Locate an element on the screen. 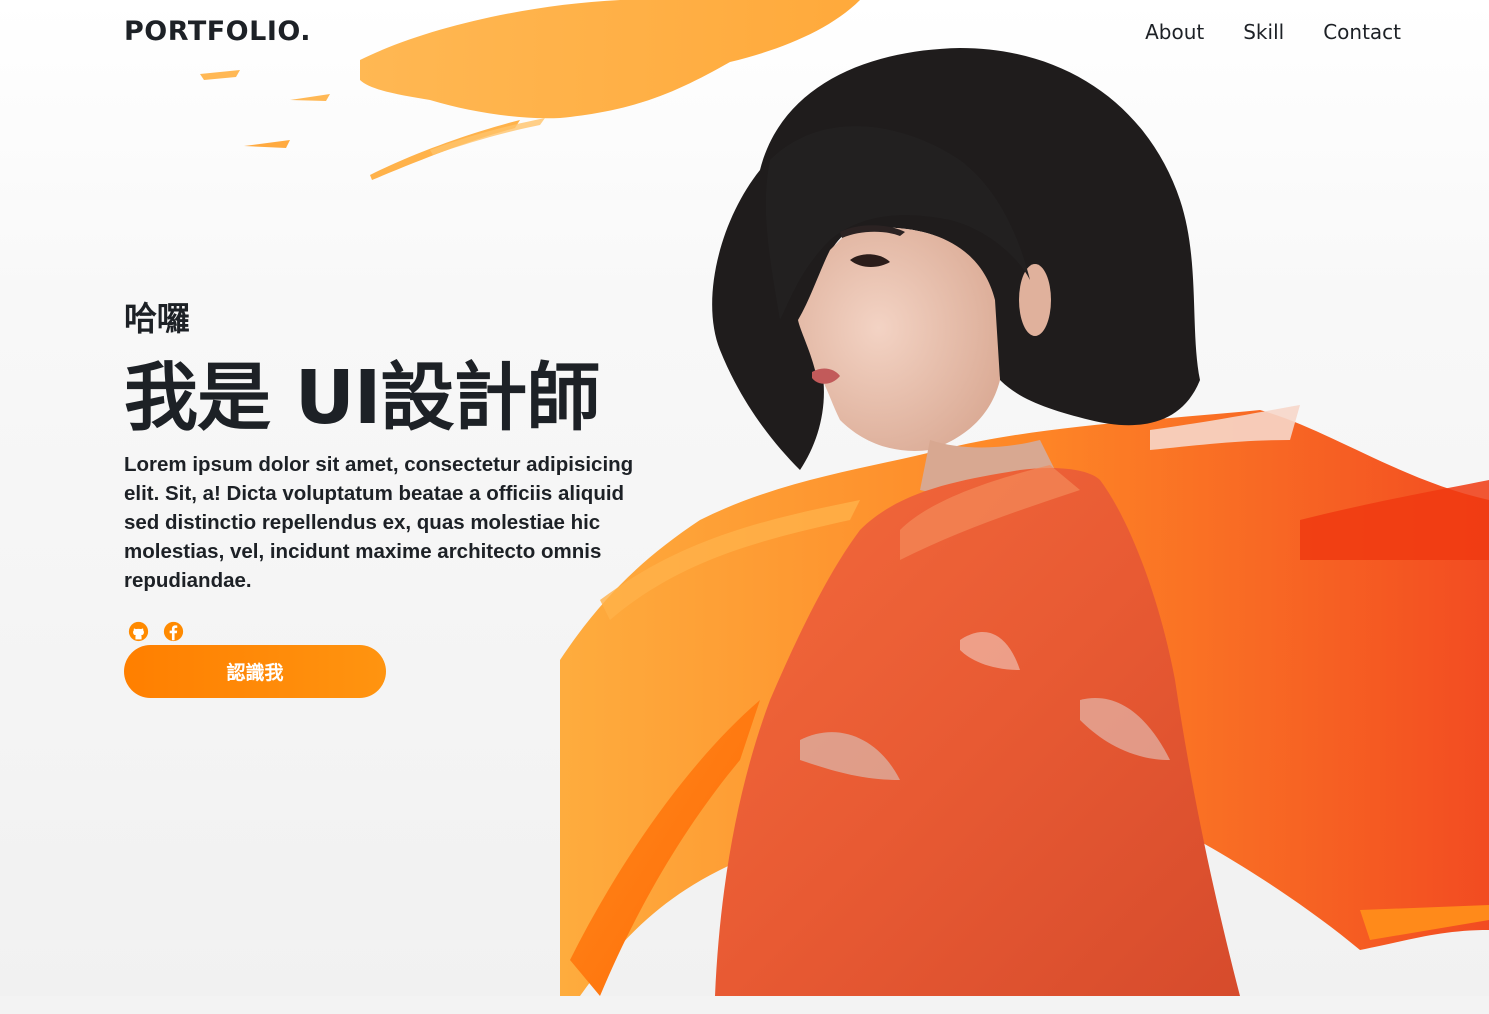 The image size is (1489, 1014). social-links is located at coordinates (386, 631).